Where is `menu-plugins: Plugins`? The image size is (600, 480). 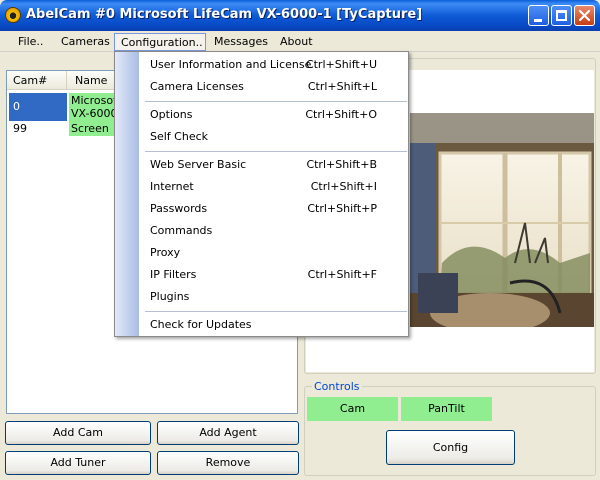 menu-plugins: Plugins is located at coordinates (273, 297).